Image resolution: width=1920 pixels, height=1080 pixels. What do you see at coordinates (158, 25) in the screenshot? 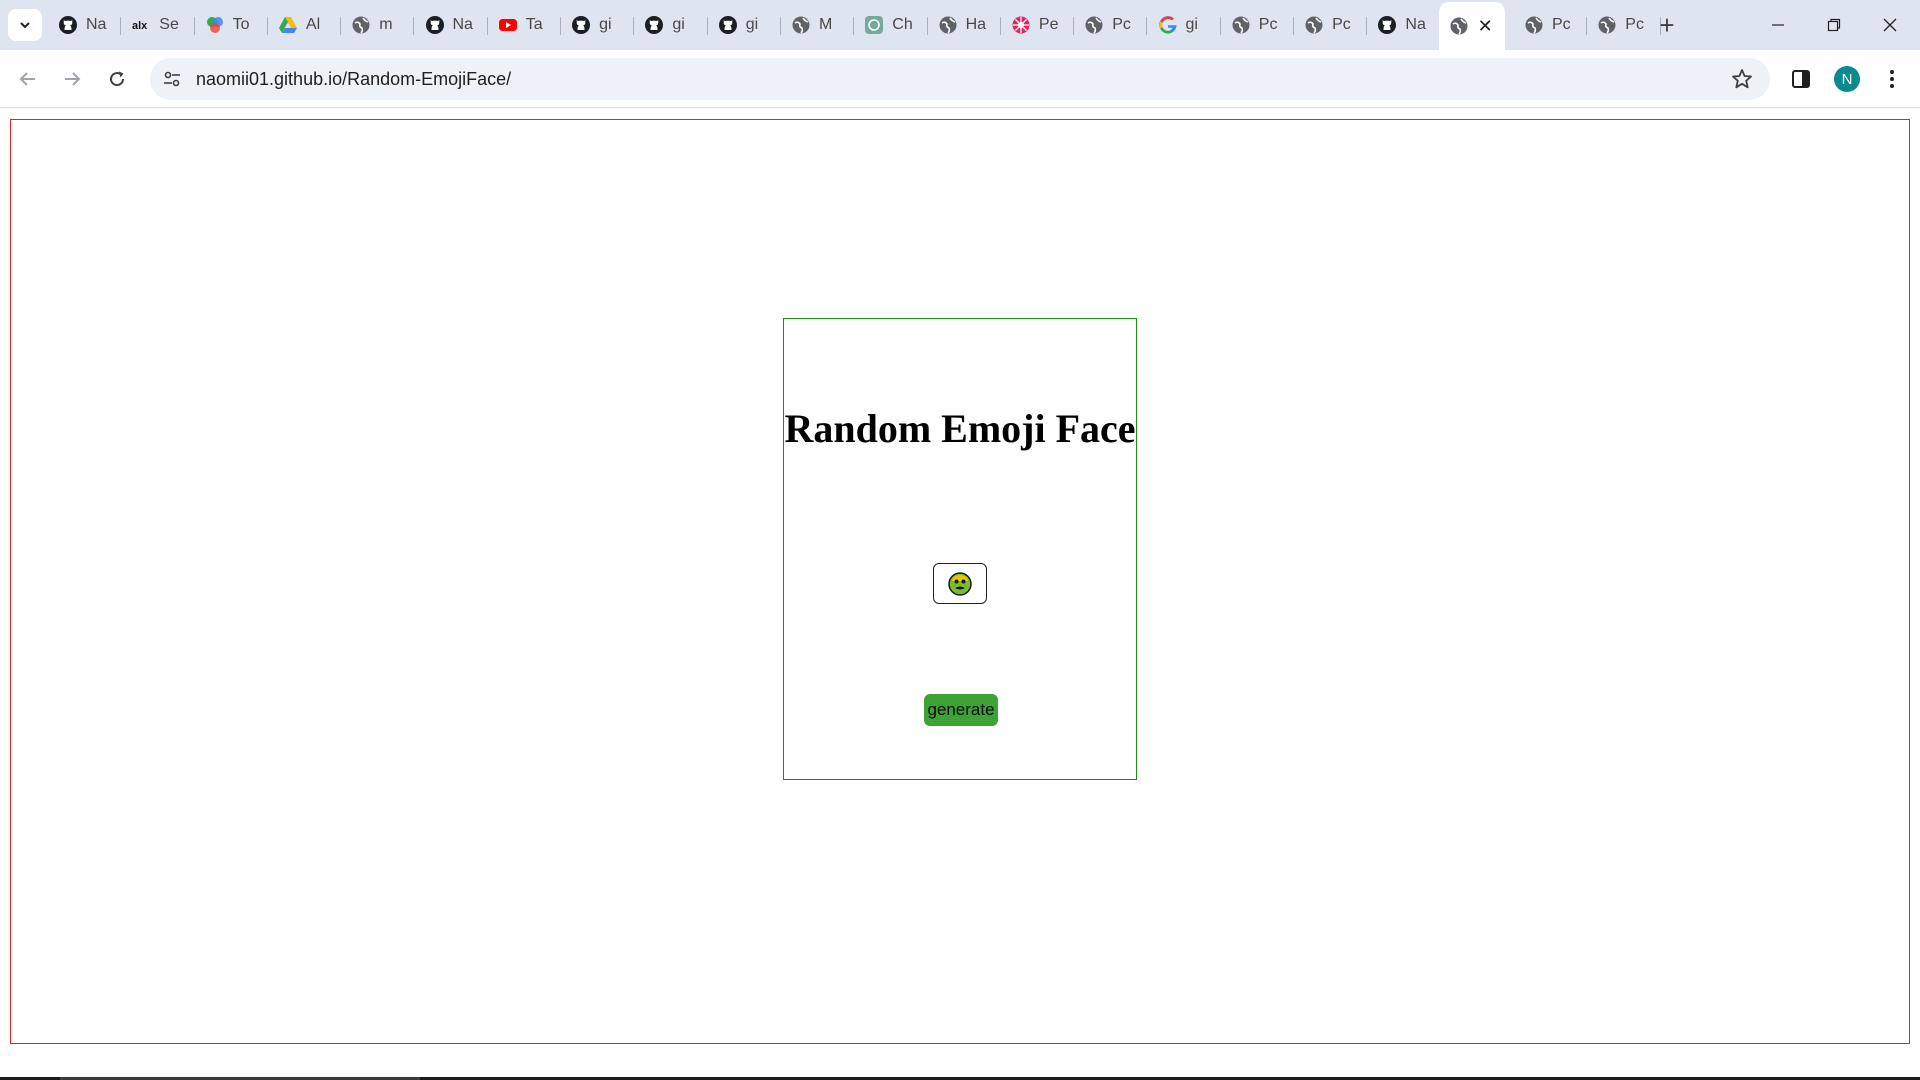
I see `tab: alx Se` at bounding box center [158, 25].